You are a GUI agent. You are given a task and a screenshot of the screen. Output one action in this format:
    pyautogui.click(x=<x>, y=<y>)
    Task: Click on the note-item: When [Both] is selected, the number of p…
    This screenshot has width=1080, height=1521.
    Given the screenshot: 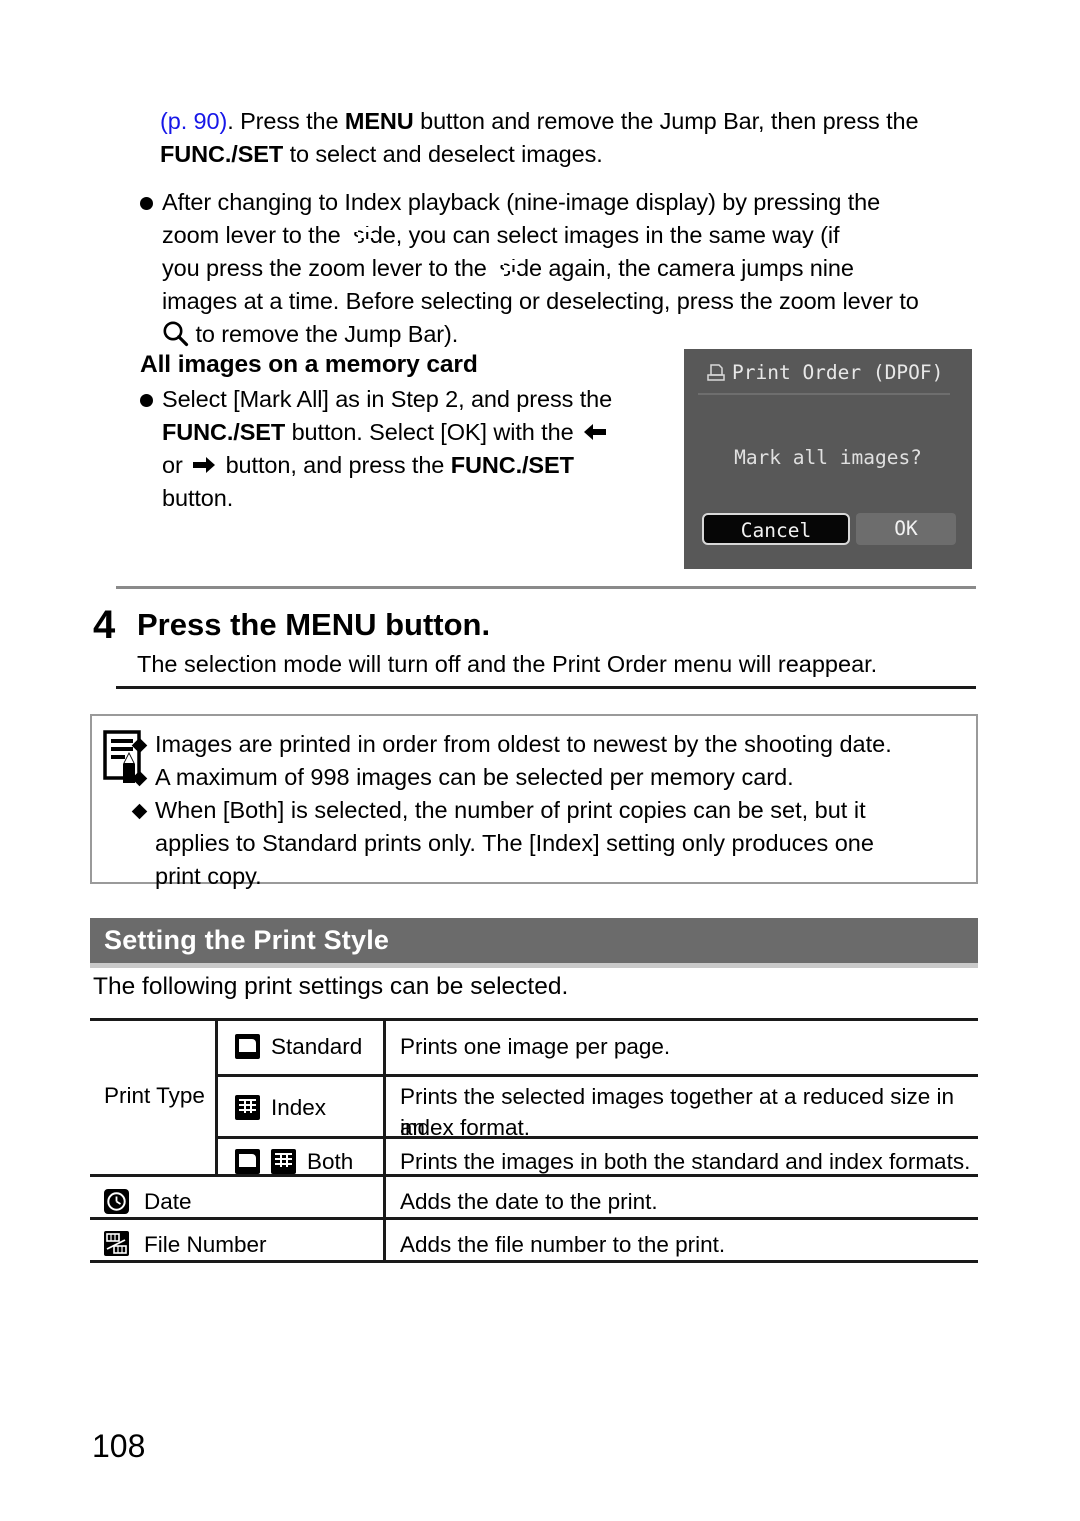 What is the action you would take?
    pyautogui.click(x=553, y=810)
    